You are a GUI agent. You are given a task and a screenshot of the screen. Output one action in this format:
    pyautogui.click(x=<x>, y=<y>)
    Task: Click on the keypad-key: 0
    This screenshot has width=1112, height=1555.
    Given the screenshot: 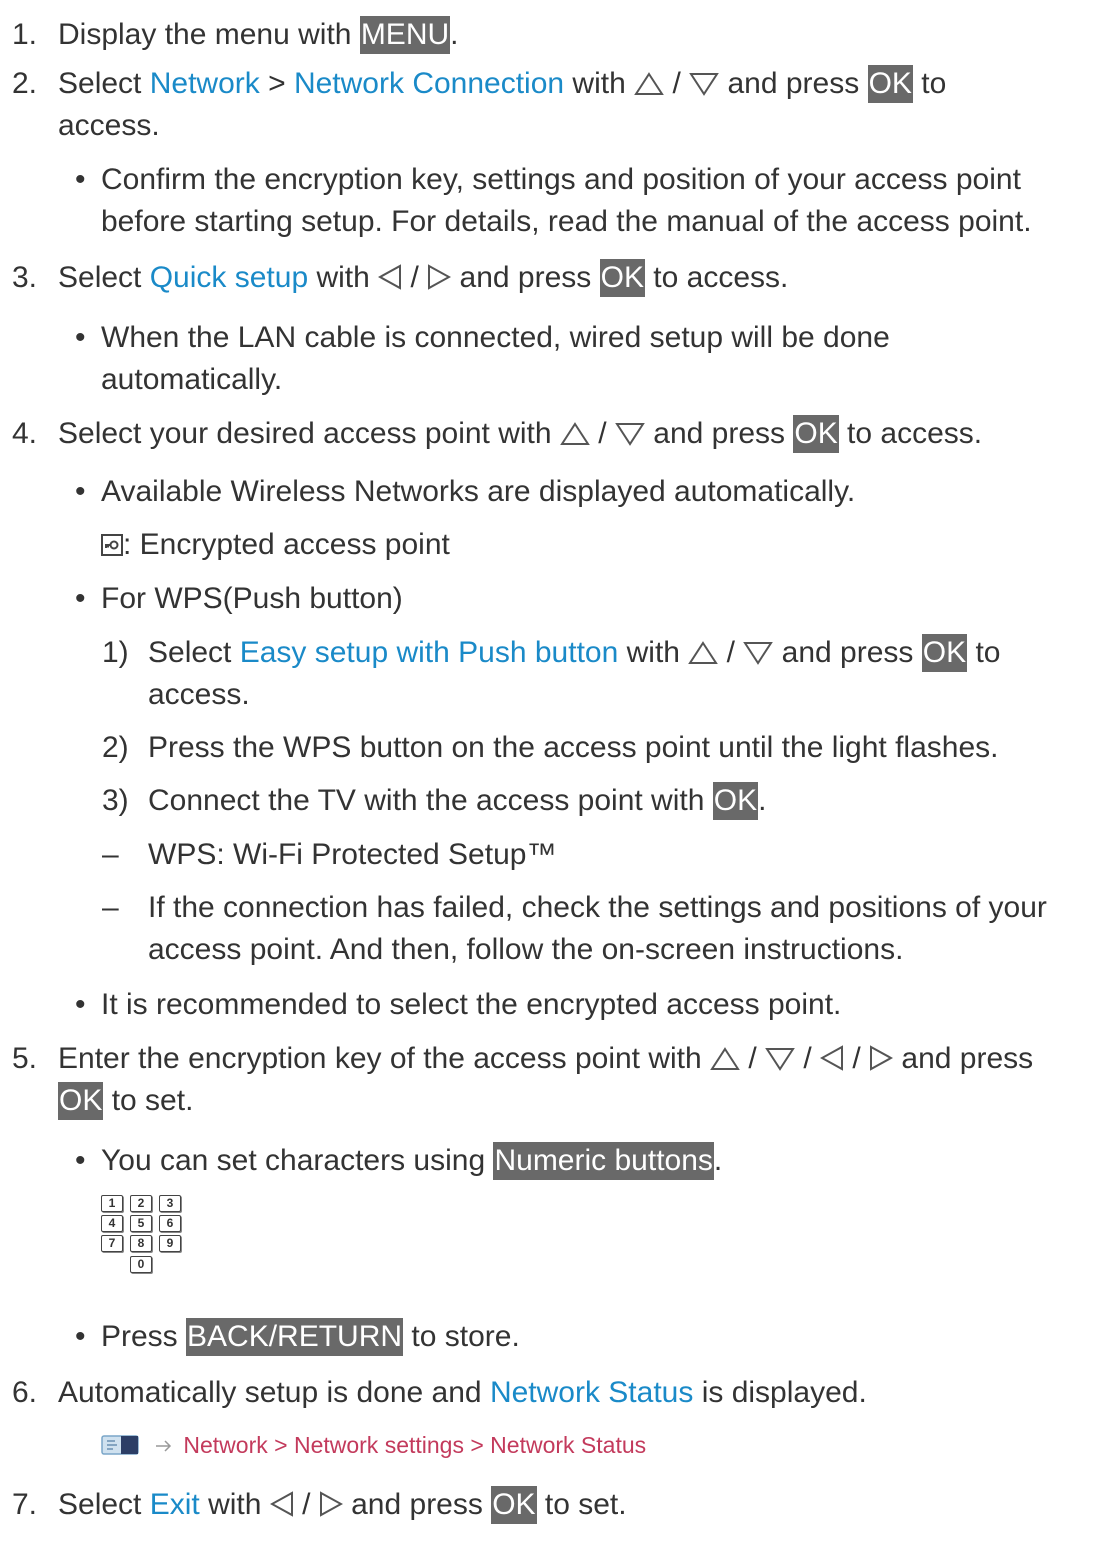 What is the action you would take?
    pyautogui.click(x=141, y=1264)
    